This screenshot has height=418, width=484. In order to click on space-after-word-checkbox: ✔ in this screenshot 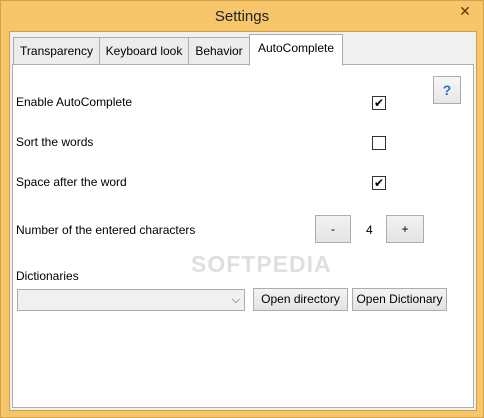, I will do `click(379, 183)`.